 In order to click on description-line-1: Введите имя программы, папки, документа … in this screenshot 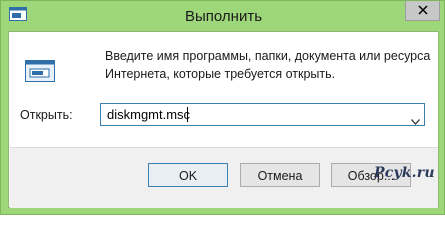, I will do `click(268, 56)`.